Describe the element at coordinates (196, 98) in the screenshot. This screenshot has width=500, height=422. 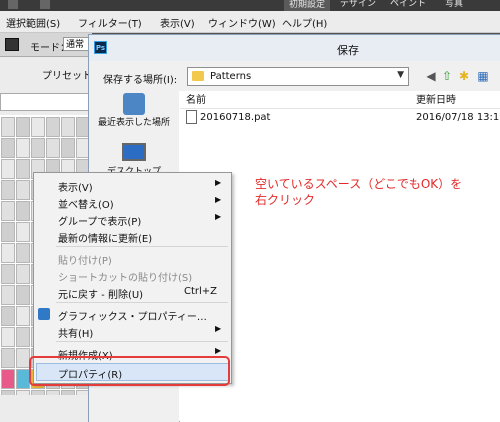
I see `column-header-name: 名前` at that location.